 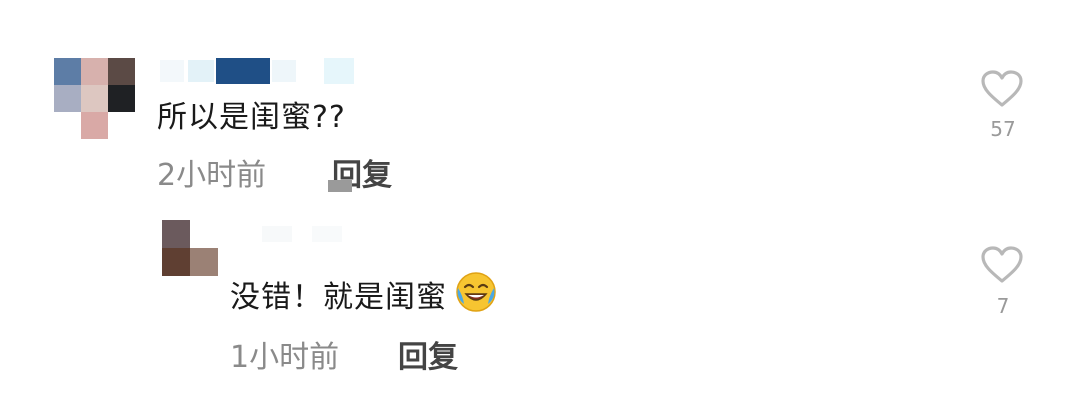 What do you see at coordinates (1003, 129) in the screenshot?
I see `like-count: 57` at bounding box center [1003, 129].